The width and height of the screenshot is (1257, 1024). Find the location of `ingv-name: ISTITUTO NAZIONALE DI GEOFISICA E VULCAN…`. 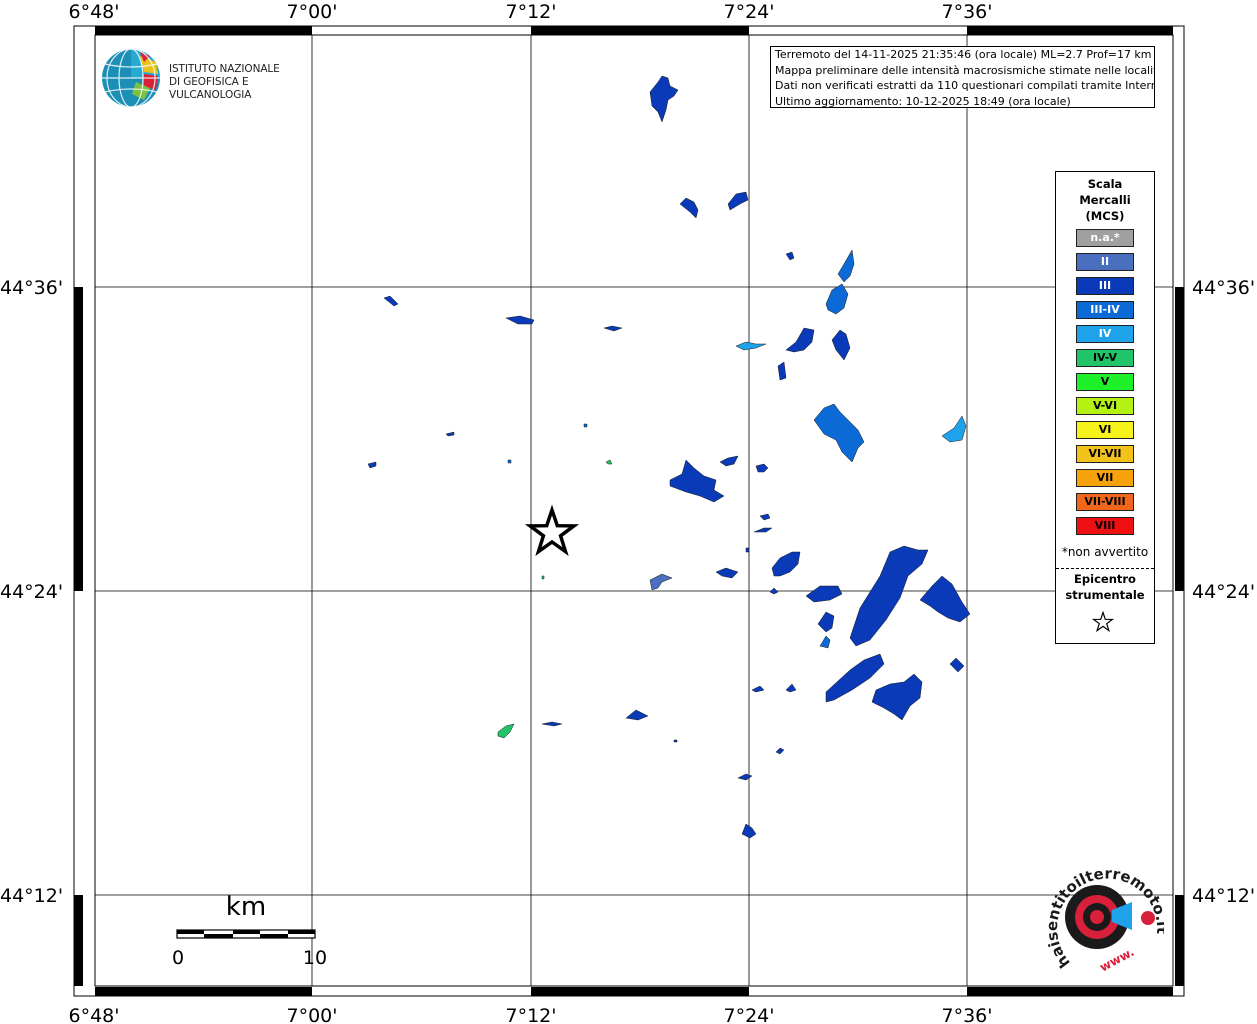

ingv-name: ISTITUTO NAZIONALE DI GEOFISICA E VULCAN… is located at coordinates (244, 82).